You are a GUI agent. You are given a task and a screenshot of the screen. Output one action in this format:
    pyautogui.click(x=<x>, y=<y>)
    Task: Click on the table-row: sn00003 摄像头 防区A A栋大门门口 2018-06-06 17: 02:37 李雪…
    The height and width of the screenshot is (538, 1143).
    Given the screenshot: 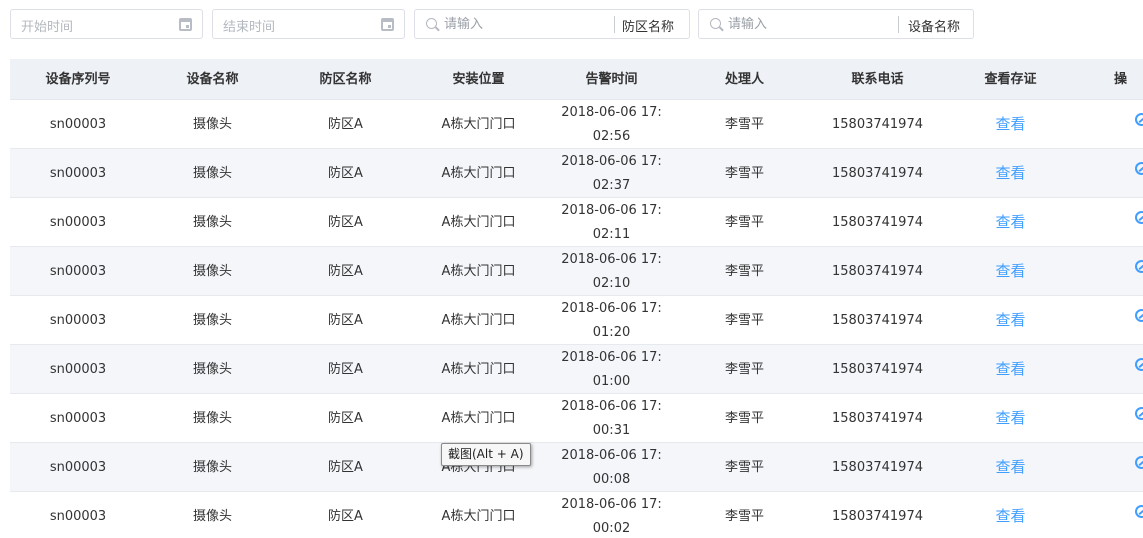 What is the action you would take?
    pyautogui.click(x=576, y=173)
    